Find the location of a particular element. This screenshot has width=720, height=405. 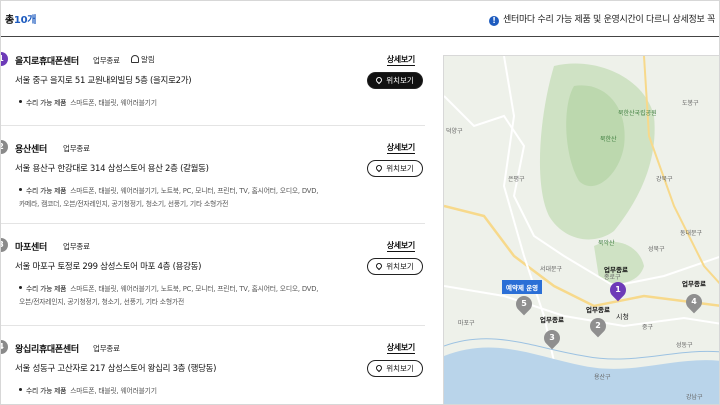

map-label: 강북구 is located at coordinates (664, 179).